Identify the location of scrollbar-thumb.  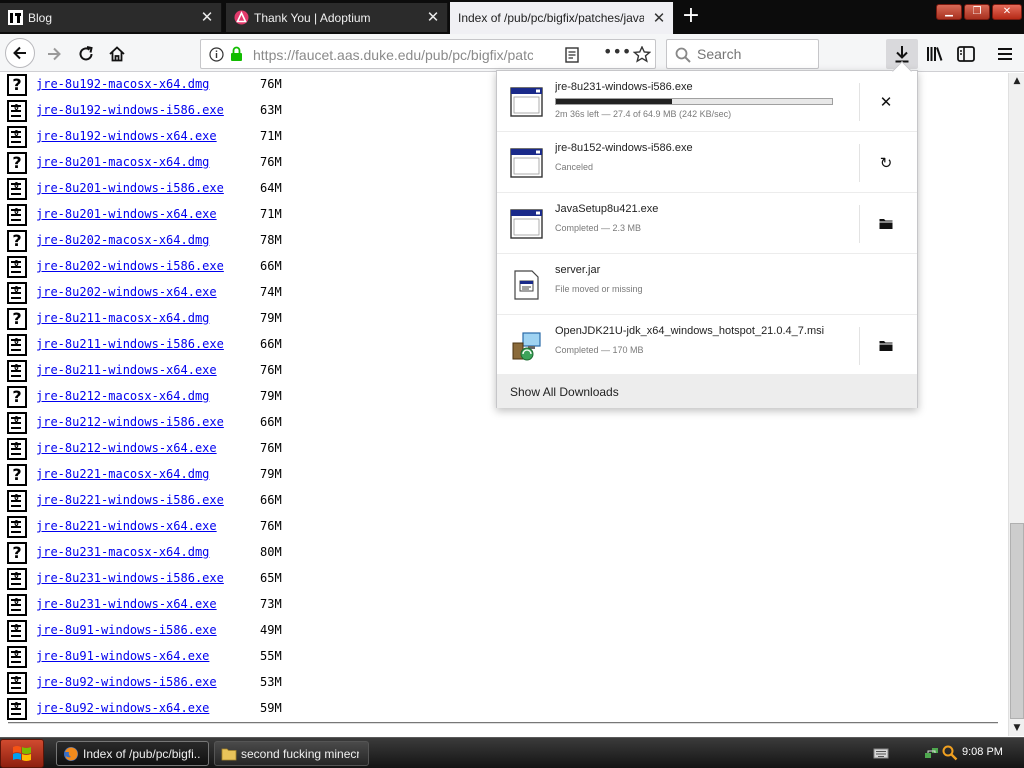
(1017, 621).